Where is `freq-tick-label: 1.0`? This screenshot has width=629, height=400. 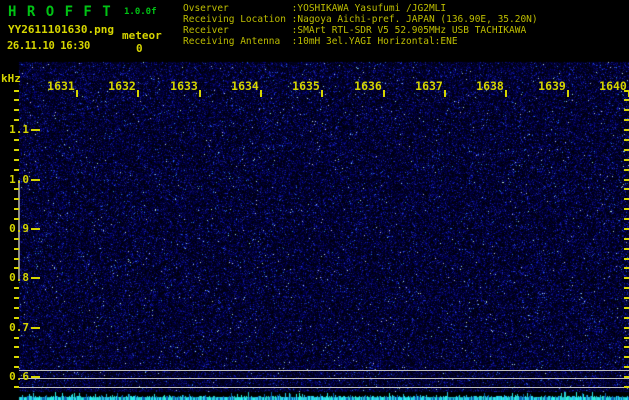 freq-tick-label: 1.0 is located at coordinates (19, 179).